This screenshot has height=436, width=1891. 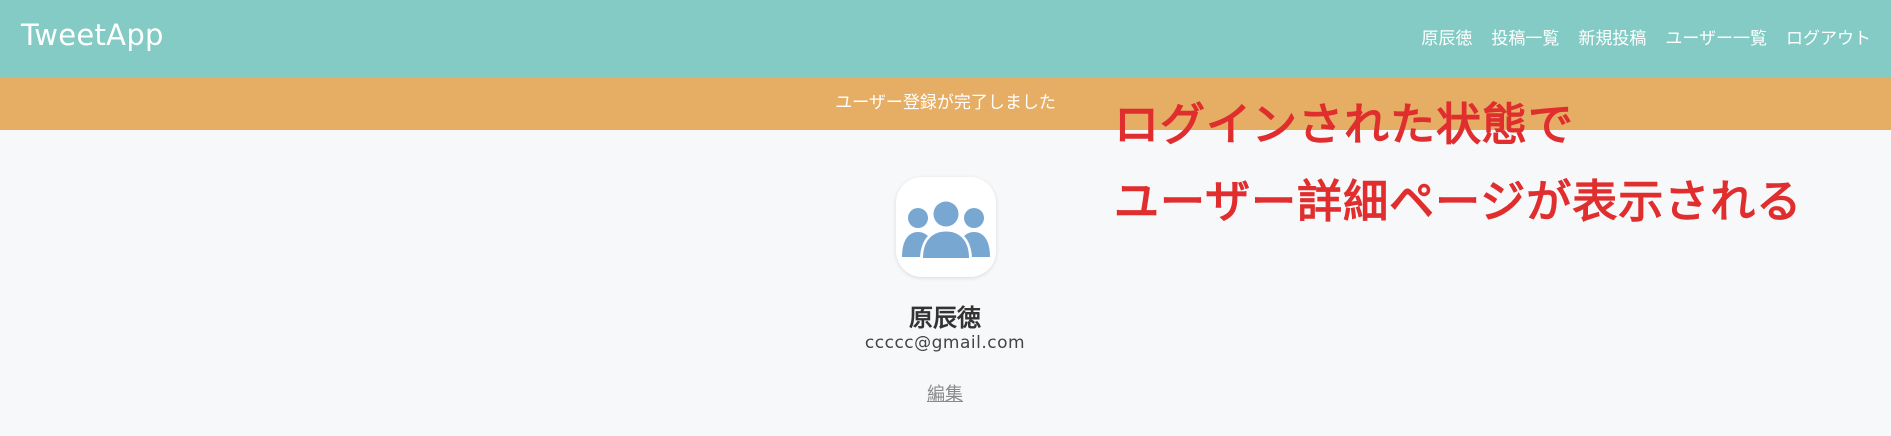 What do you see at coordinates (1344, 124) in the screenshot?
I see `annotation-line-1: ログインされた状態で` at bounding box center [1344, 124].